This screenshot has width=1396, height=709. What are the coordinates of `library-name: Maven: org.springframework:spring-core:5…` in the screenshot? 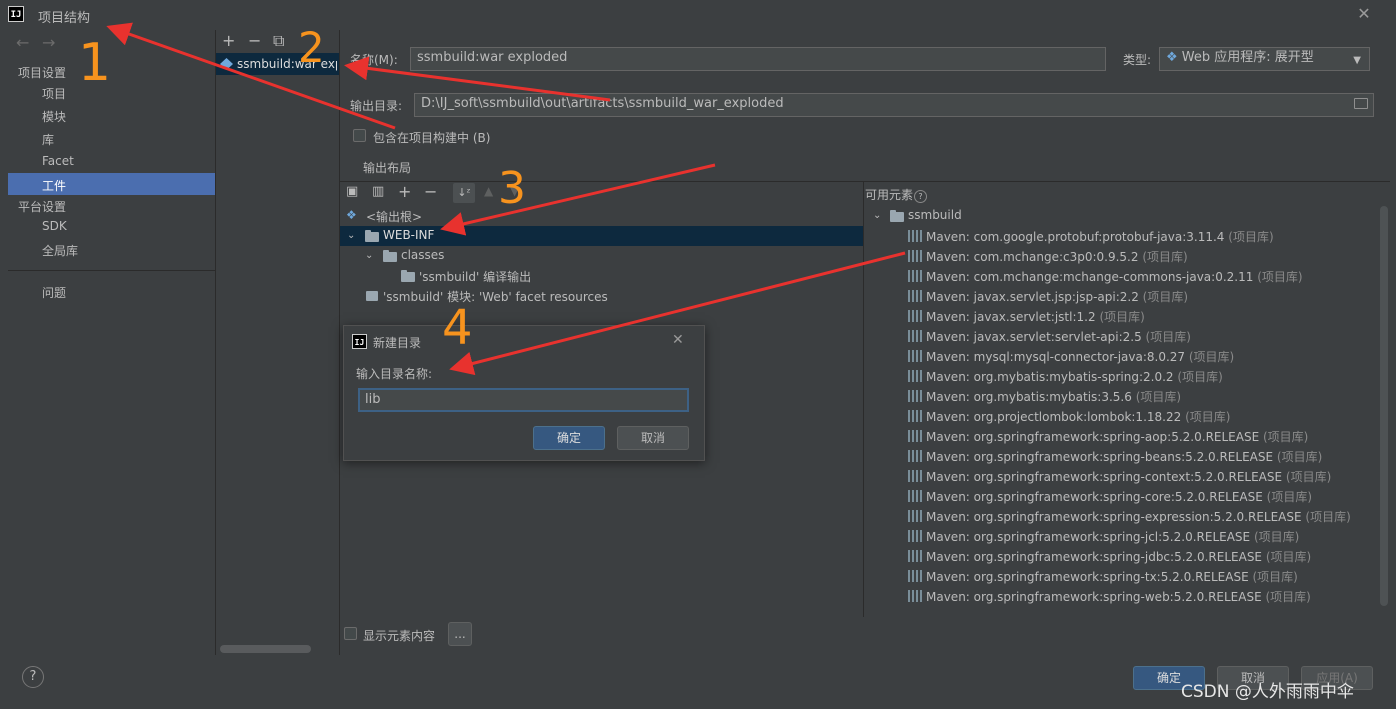 It's located at (1094, 497).